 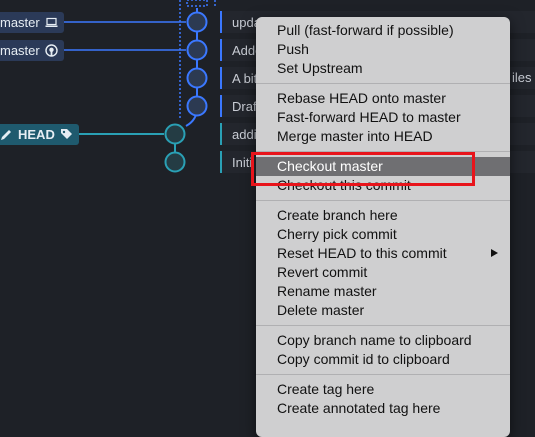 What do you see at coordinates (383, 408) in the screenshot?
I see `menu-item-create-annotated-tag: Create annotated tag here` at bounding box center [383, 408].